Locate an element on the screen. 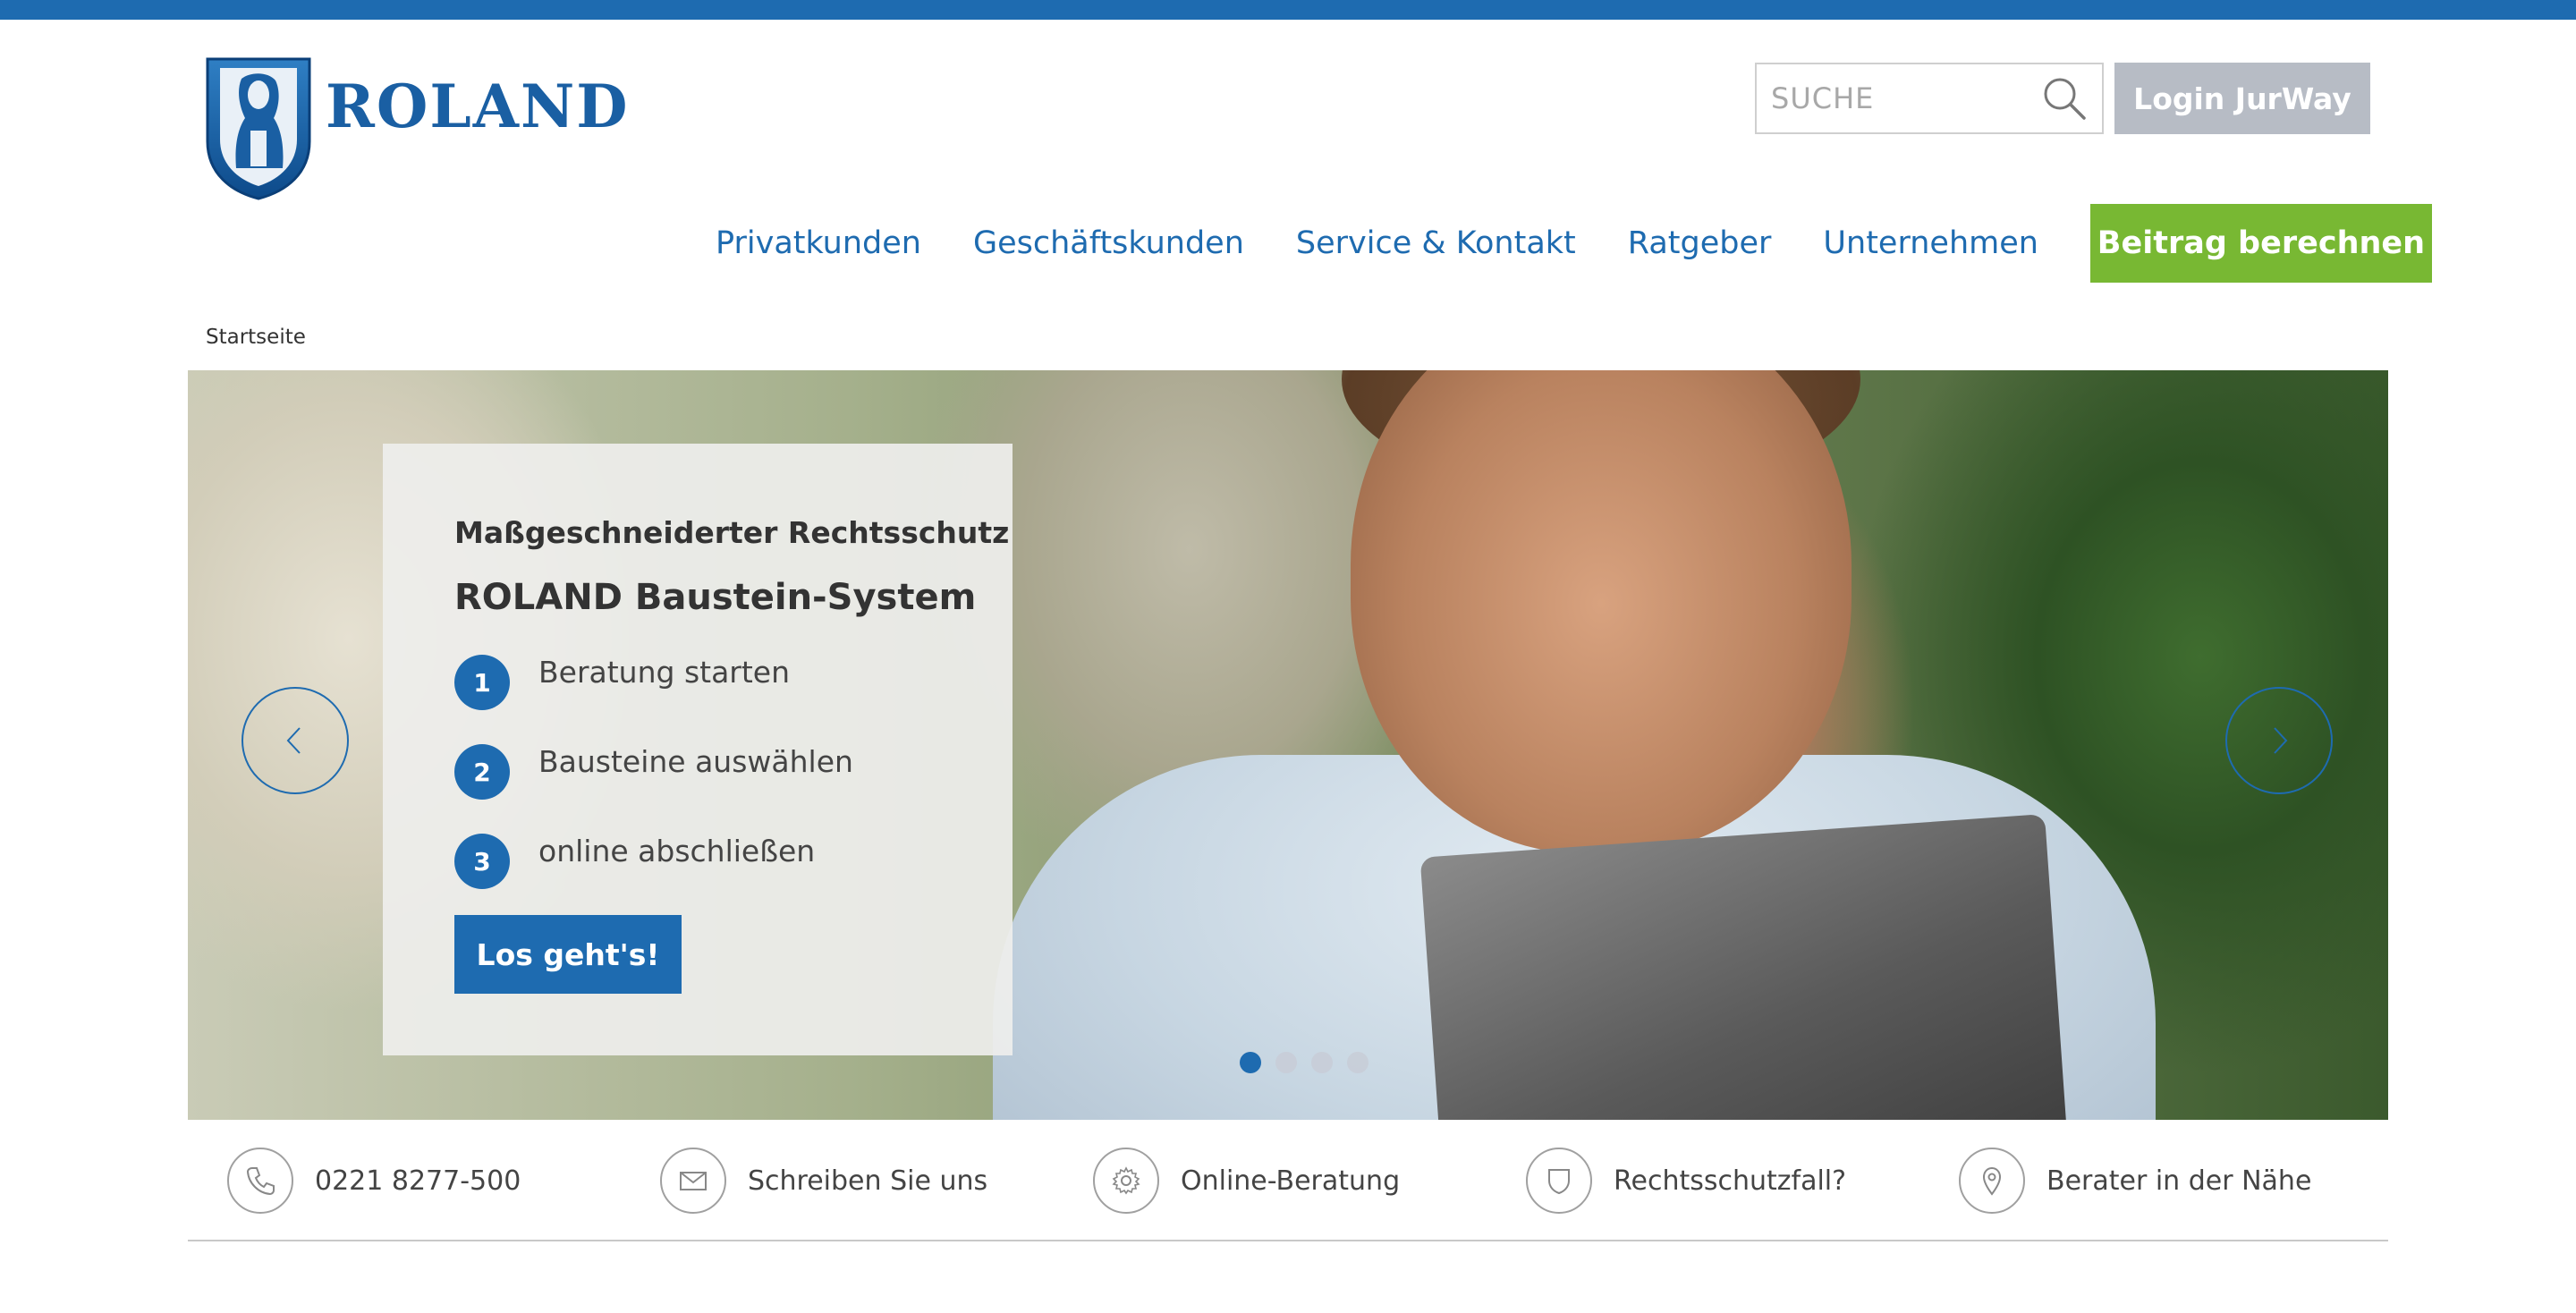 This screenshot has width=2576, height=1313. chevron-left-icon is located at coordinates (293, 740).